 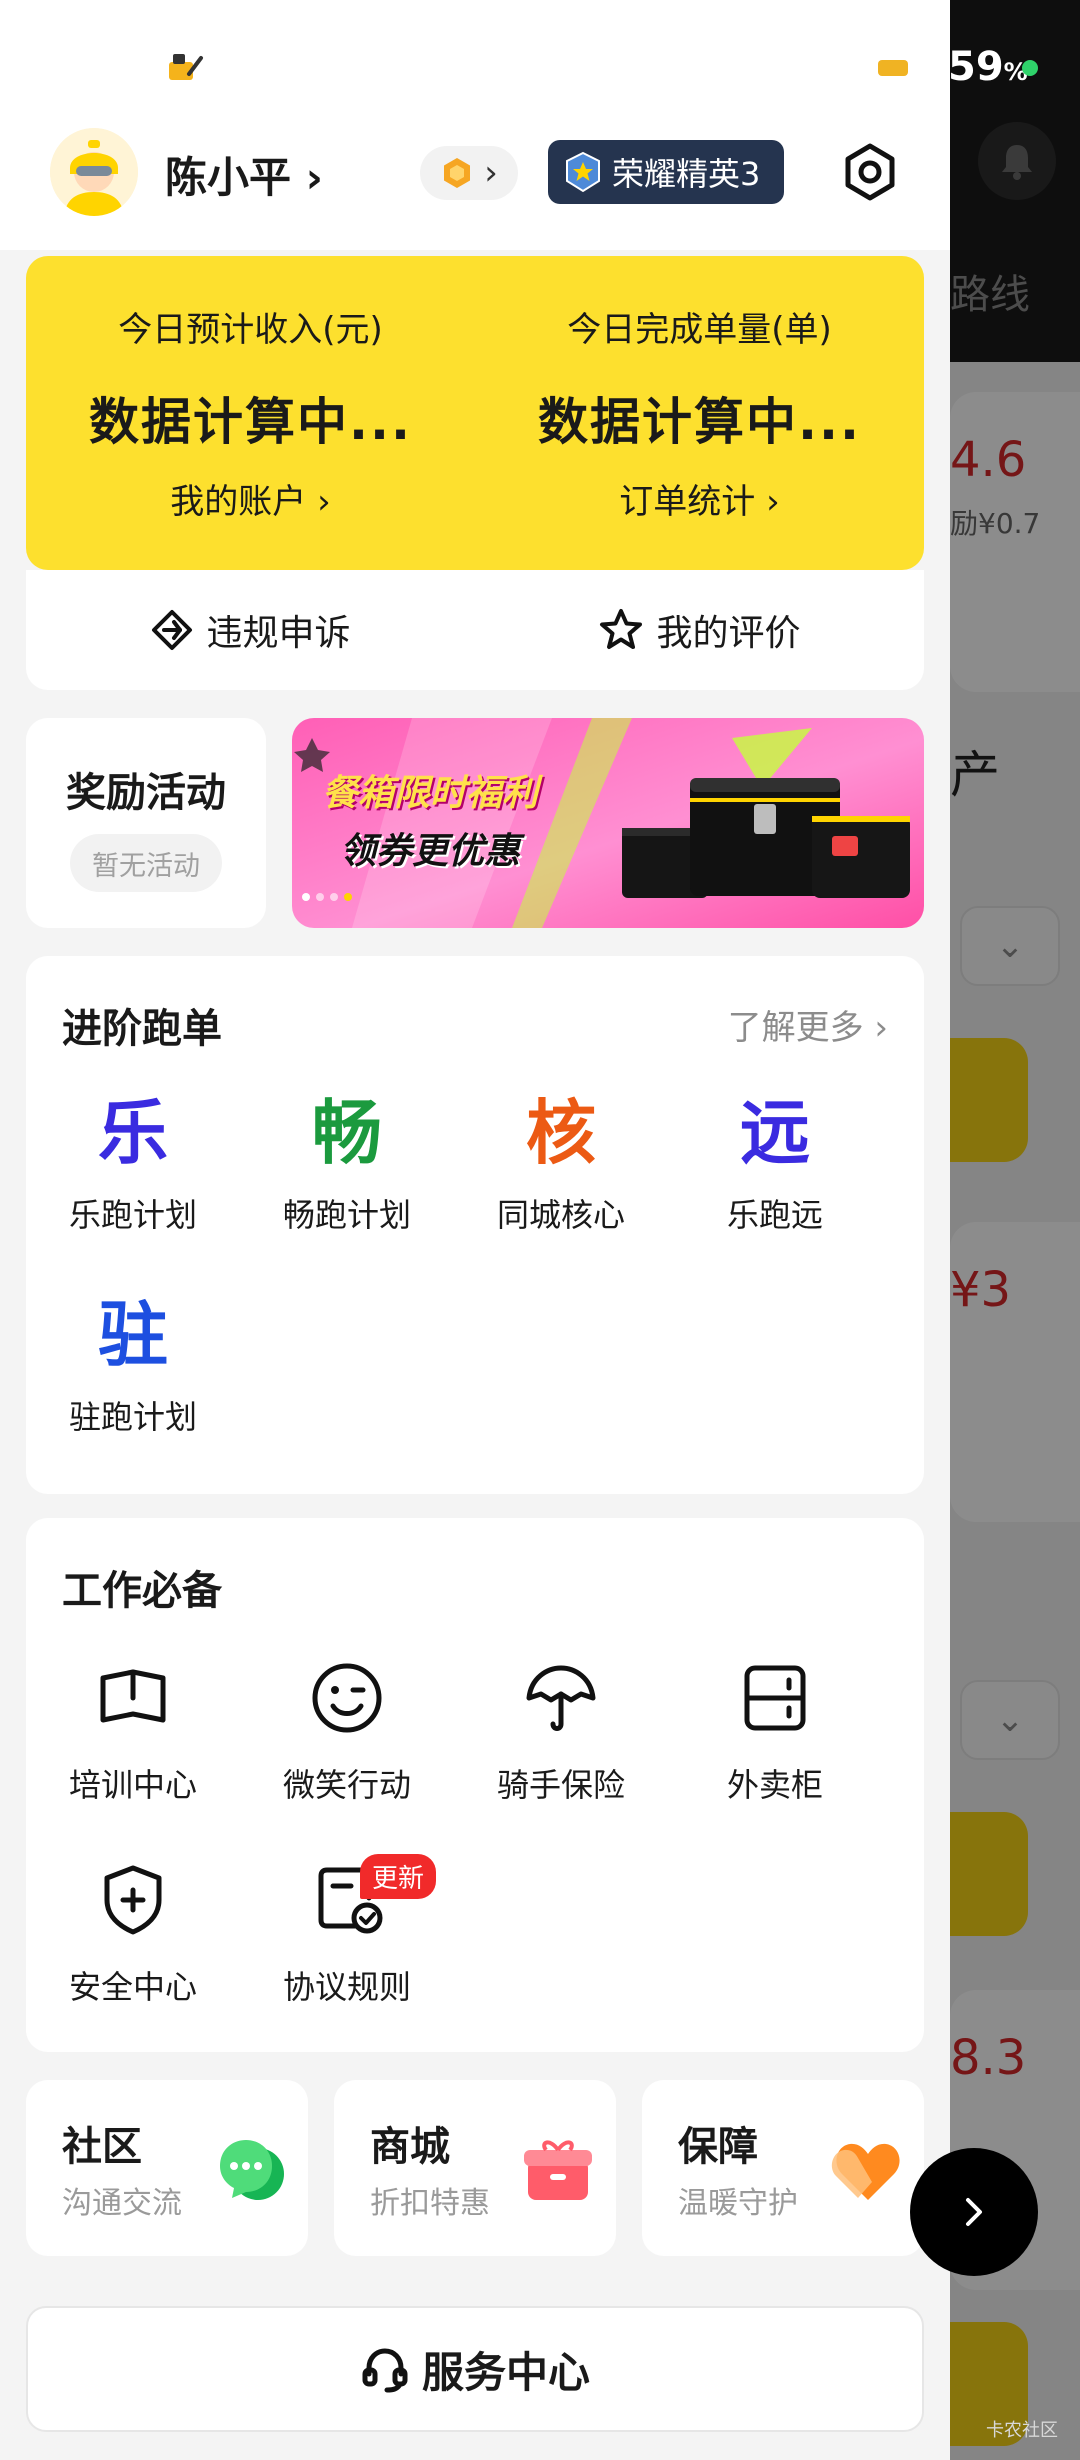 I want to click on plan-label: 驻跑计划, so click(x=132, y=1417).